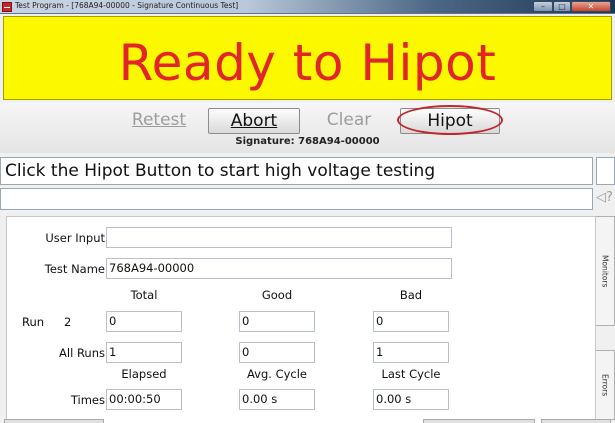  Describe the element at coordinates (277, 295) in the screenshot. I see `good-header: Good` at that location.